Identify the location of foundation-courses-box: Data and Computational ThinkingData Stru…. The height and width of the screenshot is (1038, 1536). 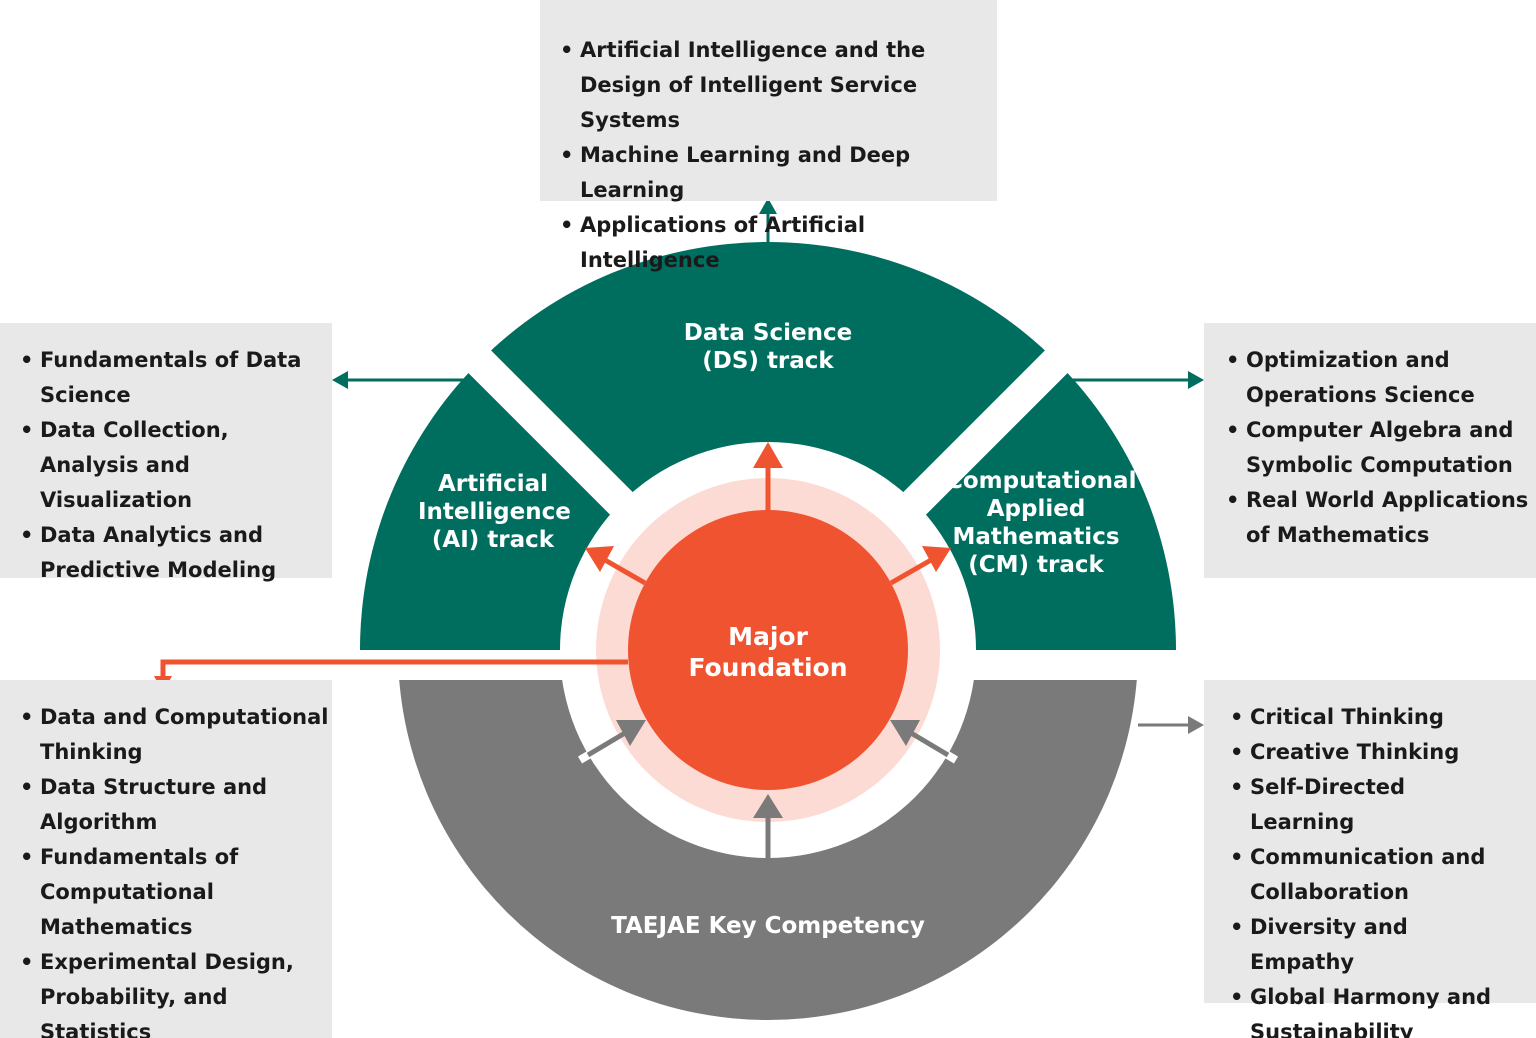
(166, 859).